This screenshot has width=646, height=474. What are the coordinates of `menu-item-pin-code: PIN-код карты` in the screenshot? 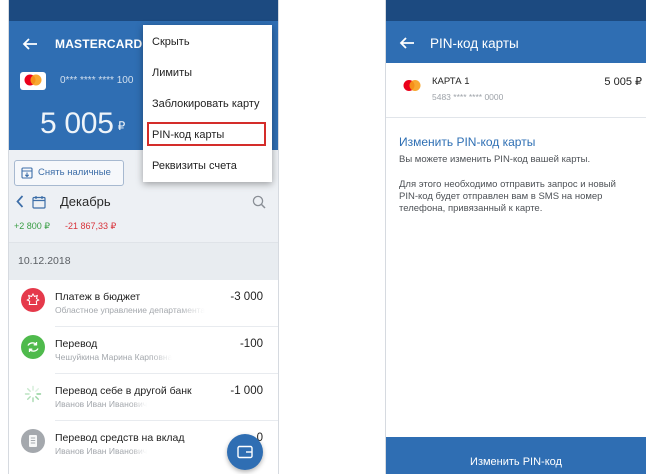 It's located at (207, 135).